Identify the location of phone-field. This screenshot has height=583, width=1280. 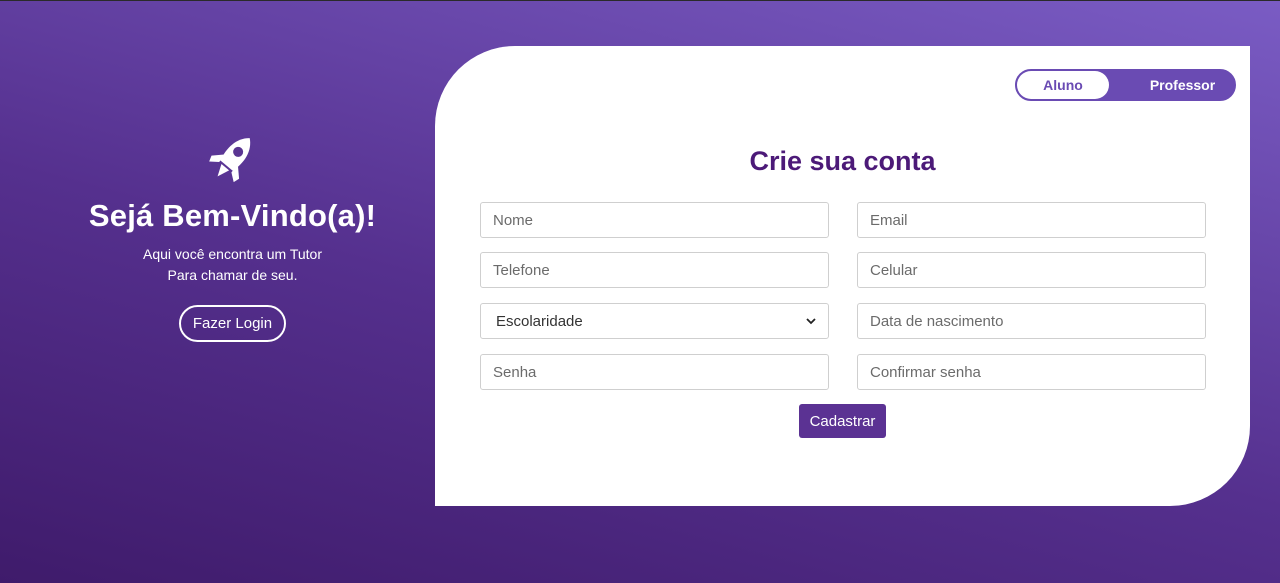
(654, 270).